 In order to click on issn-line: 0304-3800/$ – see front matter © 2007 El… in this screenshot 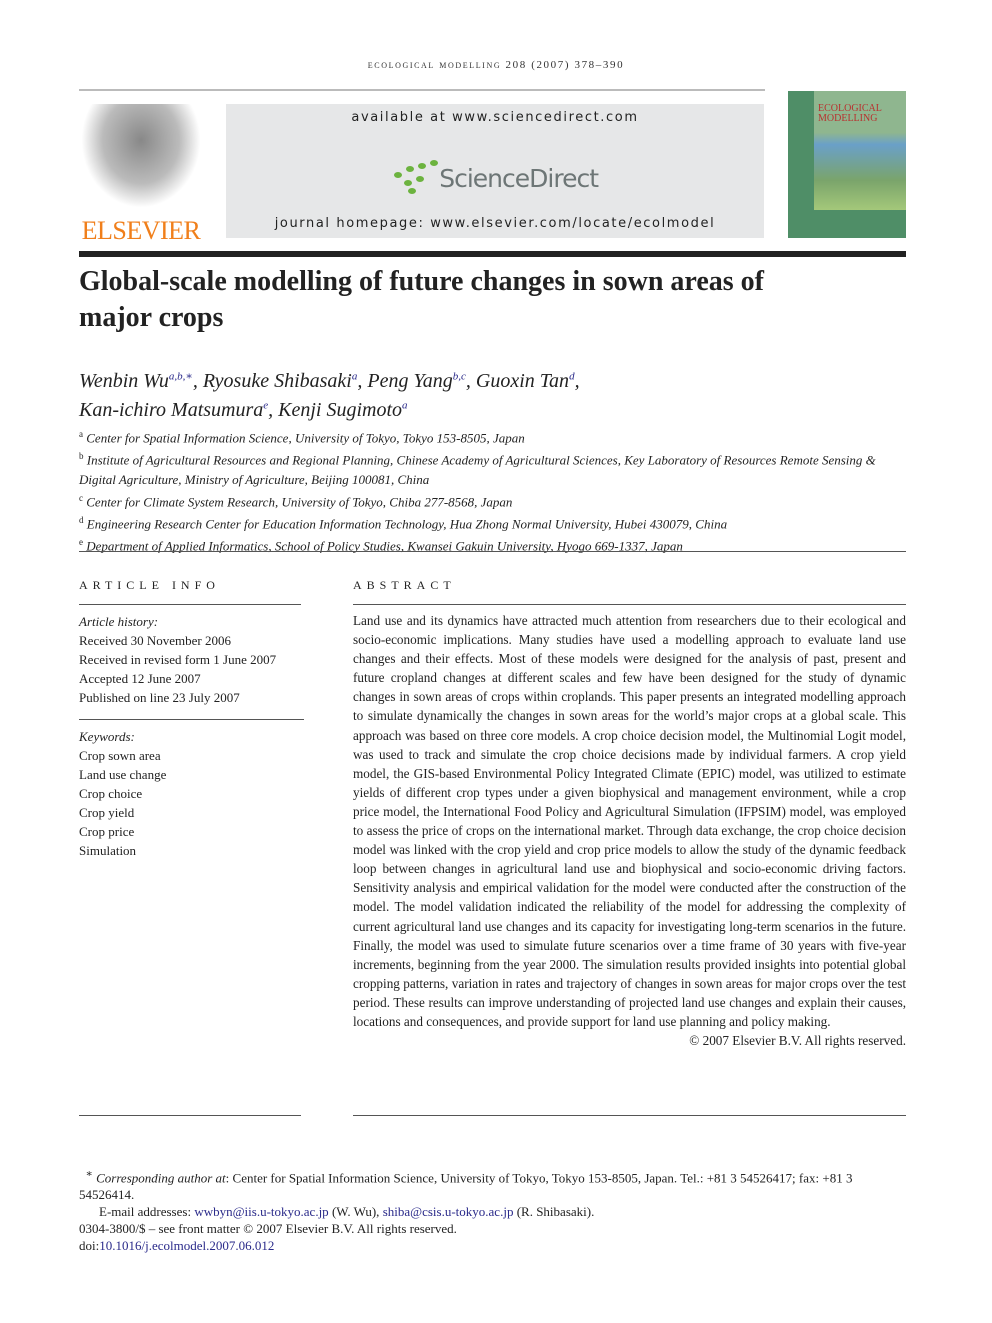, I will do `click(268, 1229)`.